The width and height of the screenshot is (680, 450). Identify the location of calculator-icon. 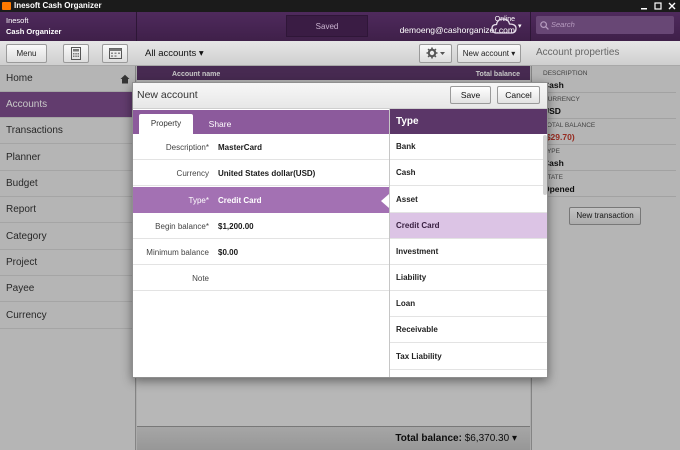
(76, 53).